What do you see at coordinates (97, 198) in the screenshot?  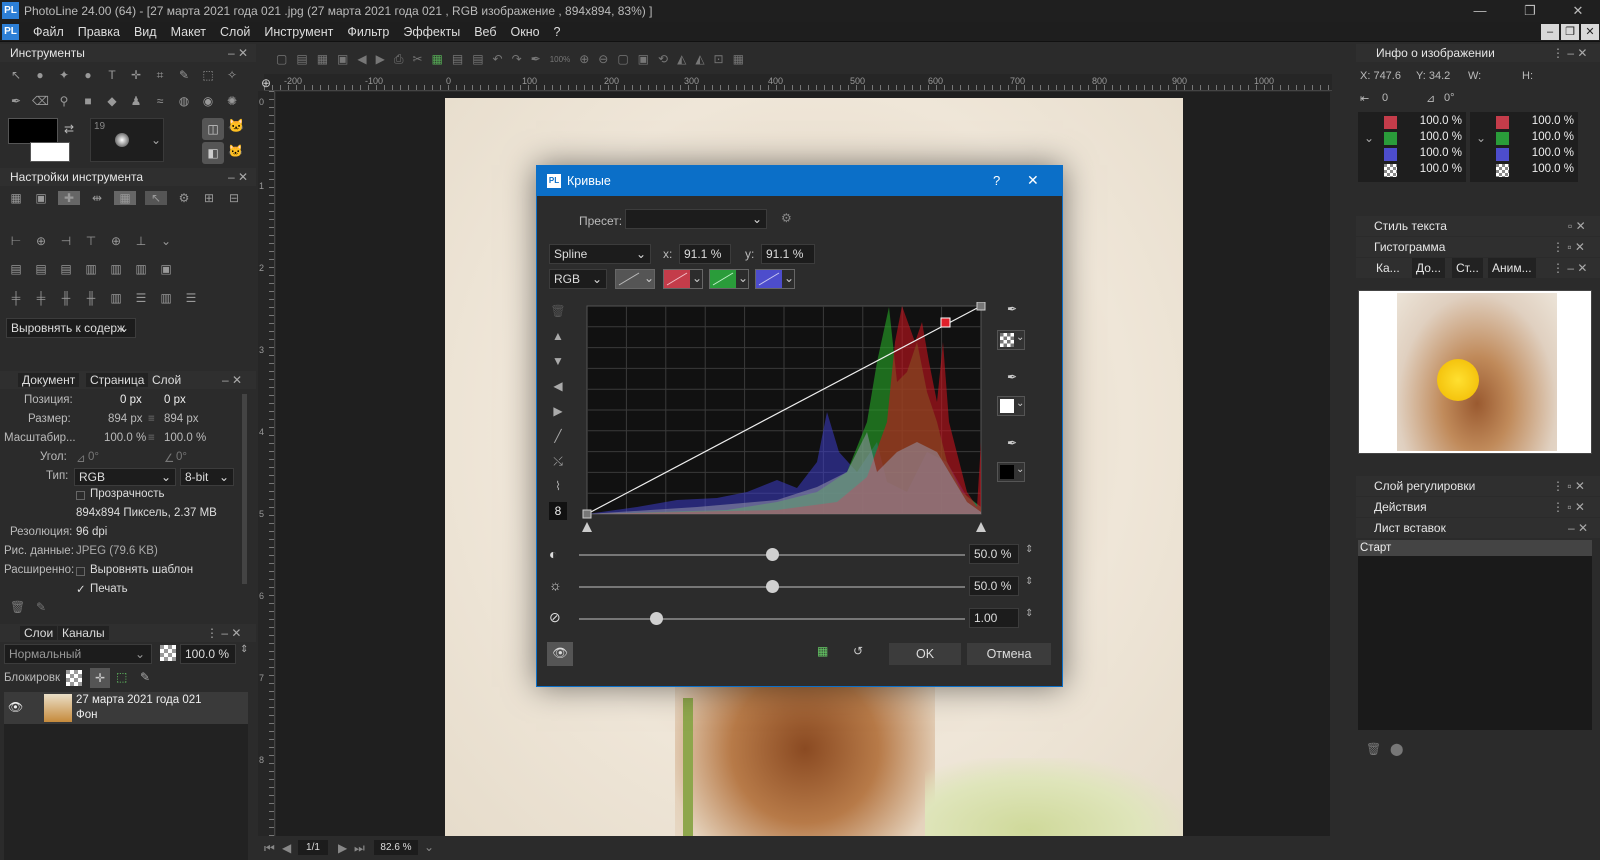 I see `distribute-icon: ⇹` at bounding box center [97, 198].